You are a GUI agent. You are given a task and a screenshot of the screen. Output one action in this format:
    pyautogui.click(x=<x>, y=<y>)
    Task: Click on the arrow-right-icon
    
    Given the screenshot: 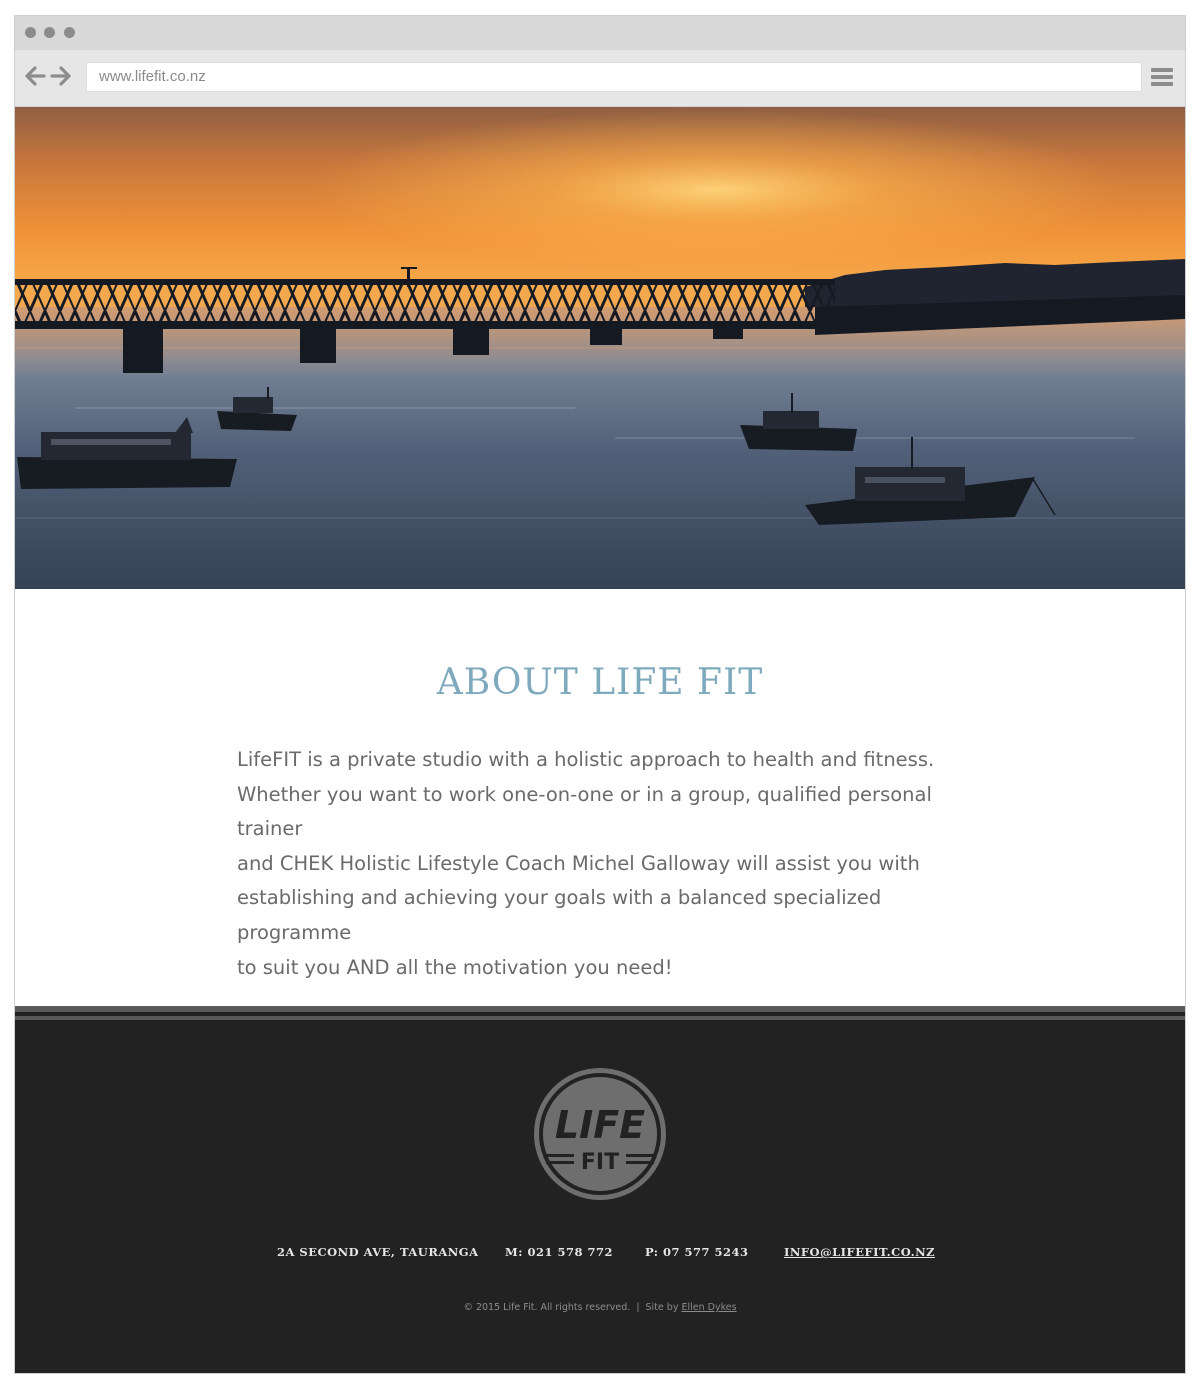 What is the action you would take?
    pyautogui.click(x=60, y=76)
    